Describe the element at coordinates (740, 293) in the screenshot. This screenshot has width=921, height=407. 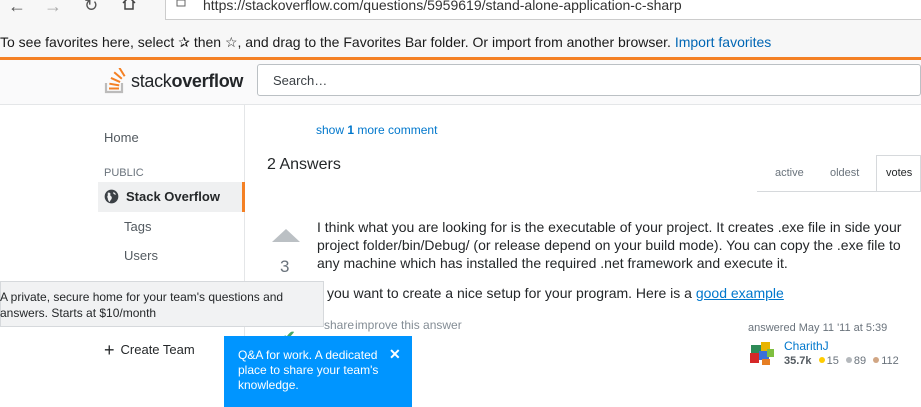
I see `good-example-link: good example` at that location.